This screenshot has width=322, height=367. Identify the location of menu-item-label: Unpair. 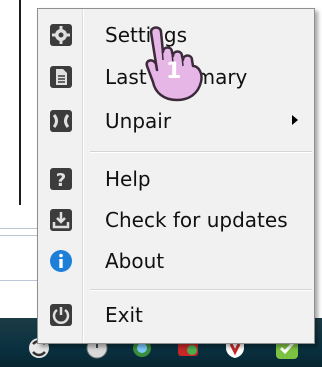
(138, 121).